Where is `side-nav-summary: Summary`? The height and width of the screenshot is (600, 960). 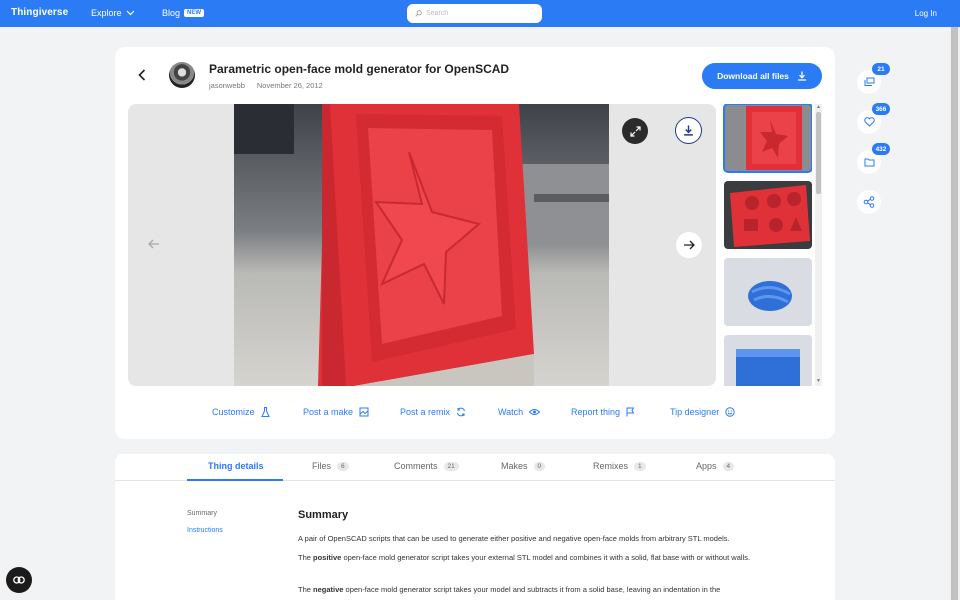
side-nav-summary: Summary is located at coordinates (202, 513).